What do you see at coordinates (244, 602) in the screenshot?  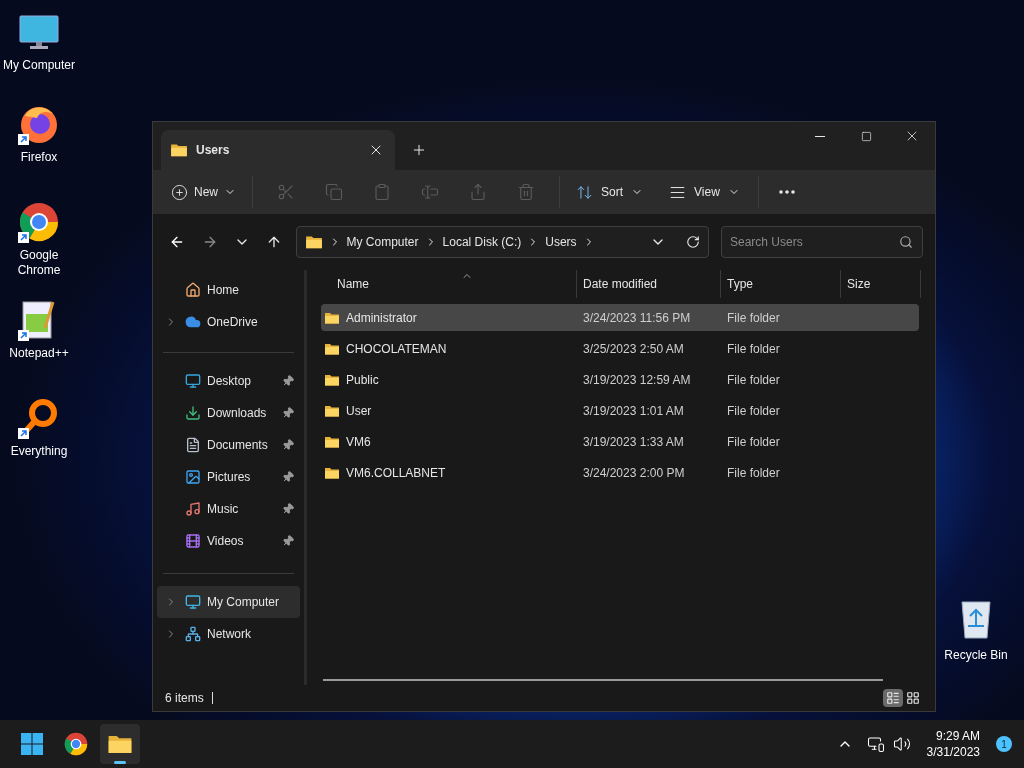 I see `sidebar-label: My Computer` at bounding box center [244, 602].